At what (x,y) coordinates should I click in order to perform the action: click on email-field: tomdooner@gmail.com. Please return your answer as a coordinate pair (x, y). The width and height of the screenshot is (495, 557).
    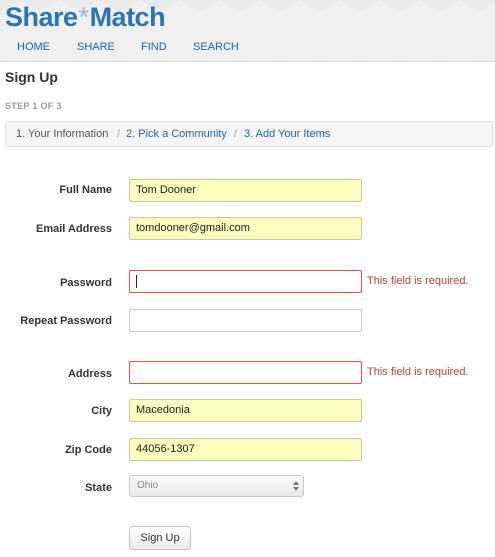
    Looking at the image, I should click on (245, 228).